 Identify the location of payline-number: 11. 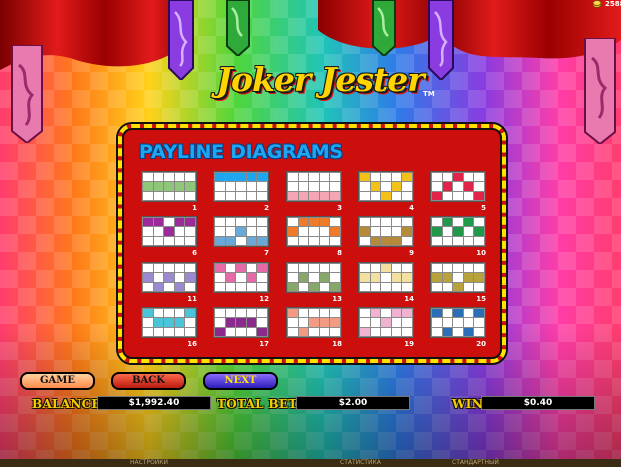
(192, 299).